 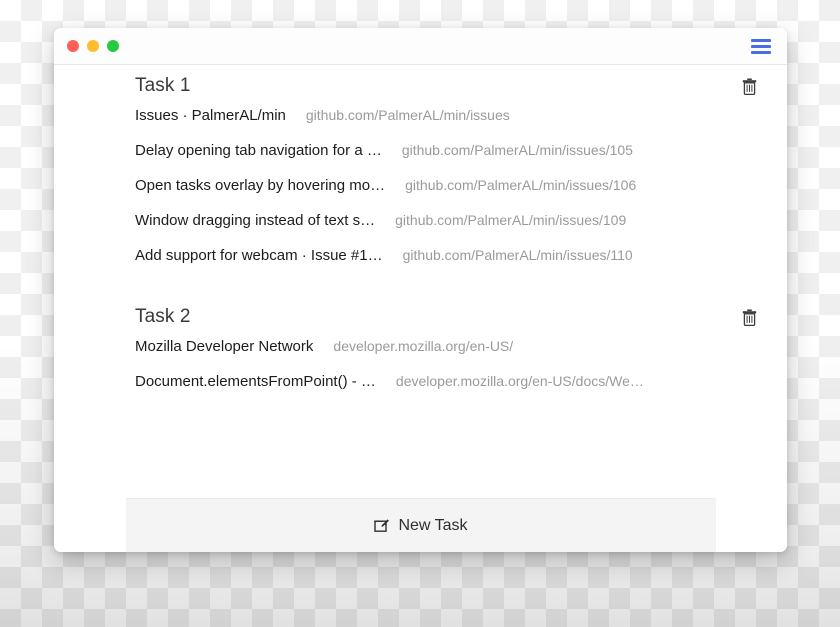 What do you see at coordinates (521, 185) in the screenshot?
I see `list-item-url: github.com/PalmerAL/min/issues/106` at bounding box center [521, 185].